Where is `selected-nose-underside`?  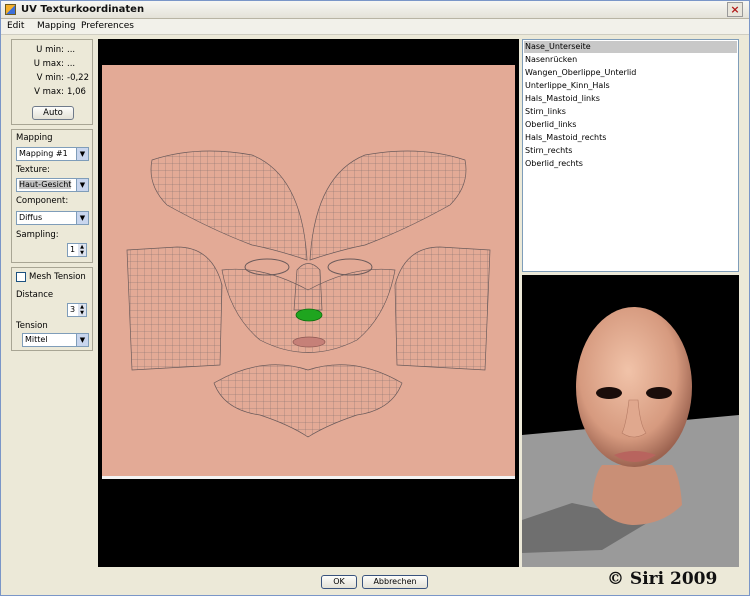
selected-nose-underside is located at coordinates (309, 315).